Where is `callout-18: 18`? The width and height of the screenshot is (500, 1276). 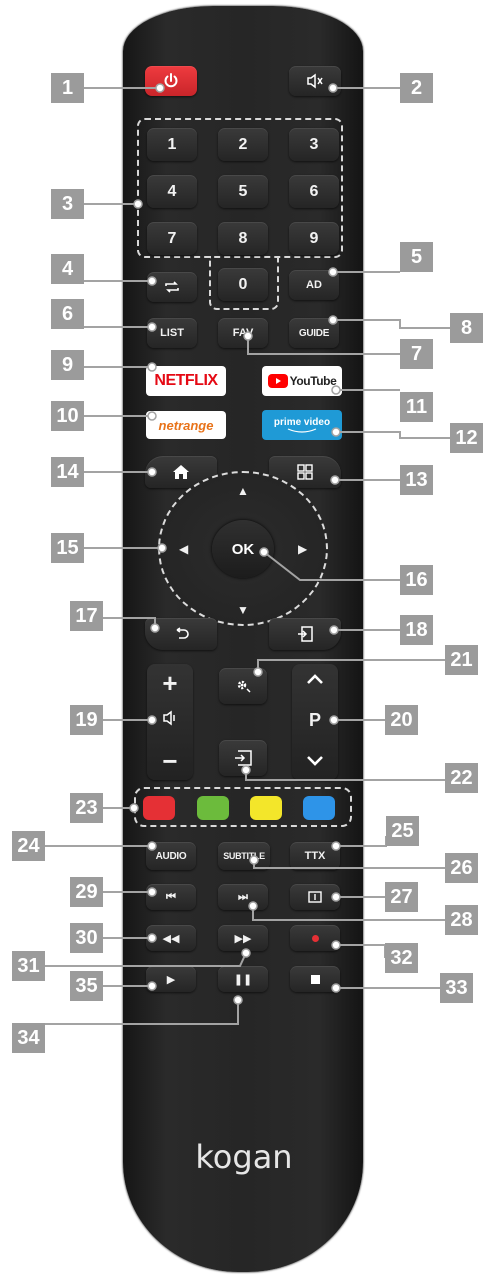 callout-18: 18 is located at coordinates (416, 630).